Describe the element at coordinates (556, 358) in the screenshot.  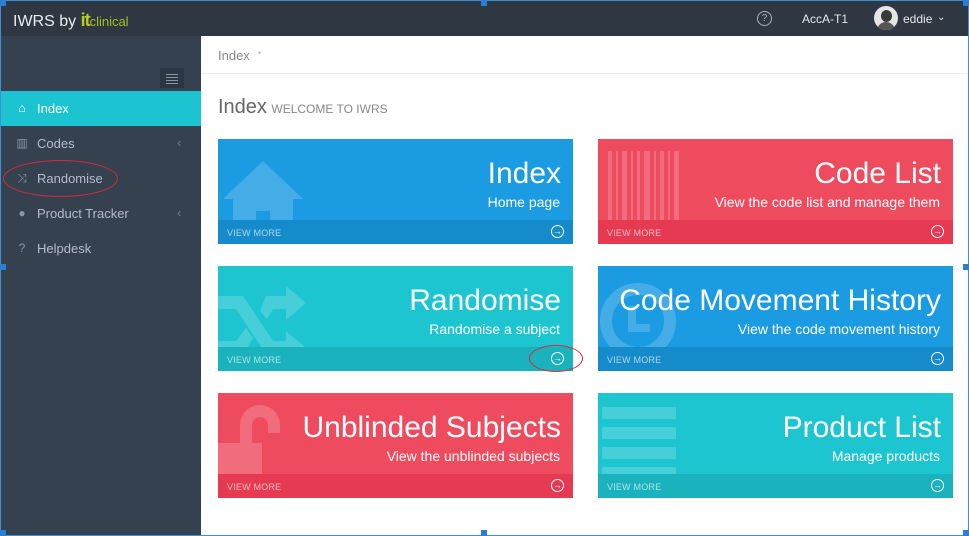
I see `annotation-ellipse-arrow` at that location.